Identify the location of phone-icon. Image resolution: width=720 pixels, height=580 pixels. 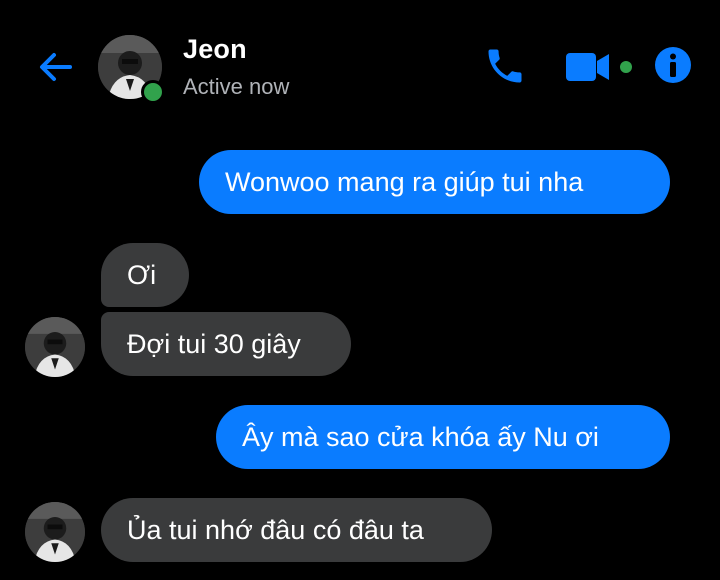
(505, 66).